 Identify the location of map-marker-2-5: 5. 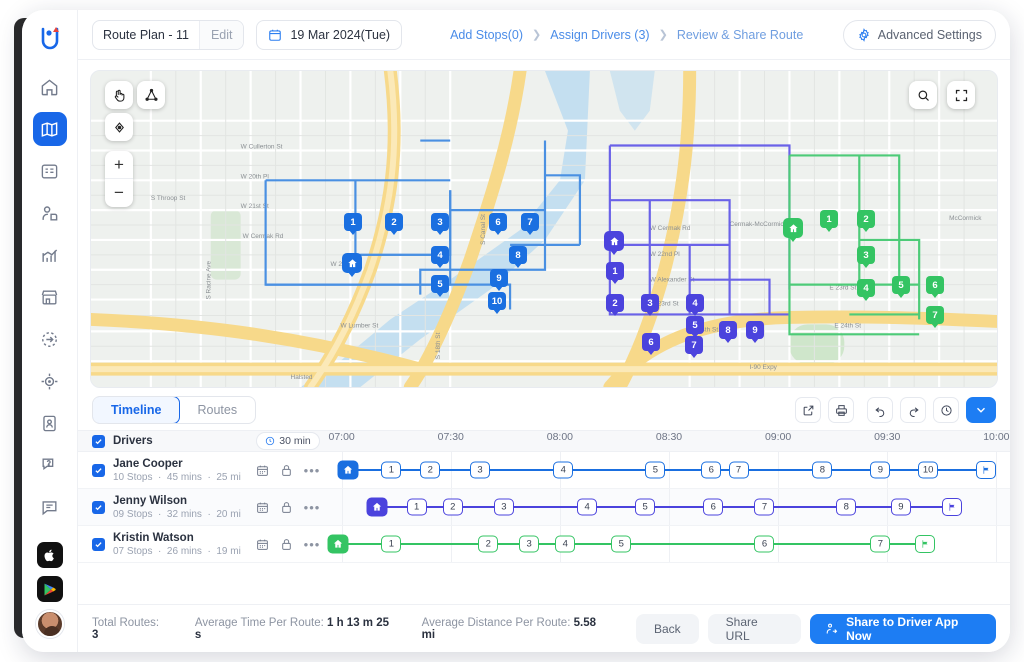
(695, 325).